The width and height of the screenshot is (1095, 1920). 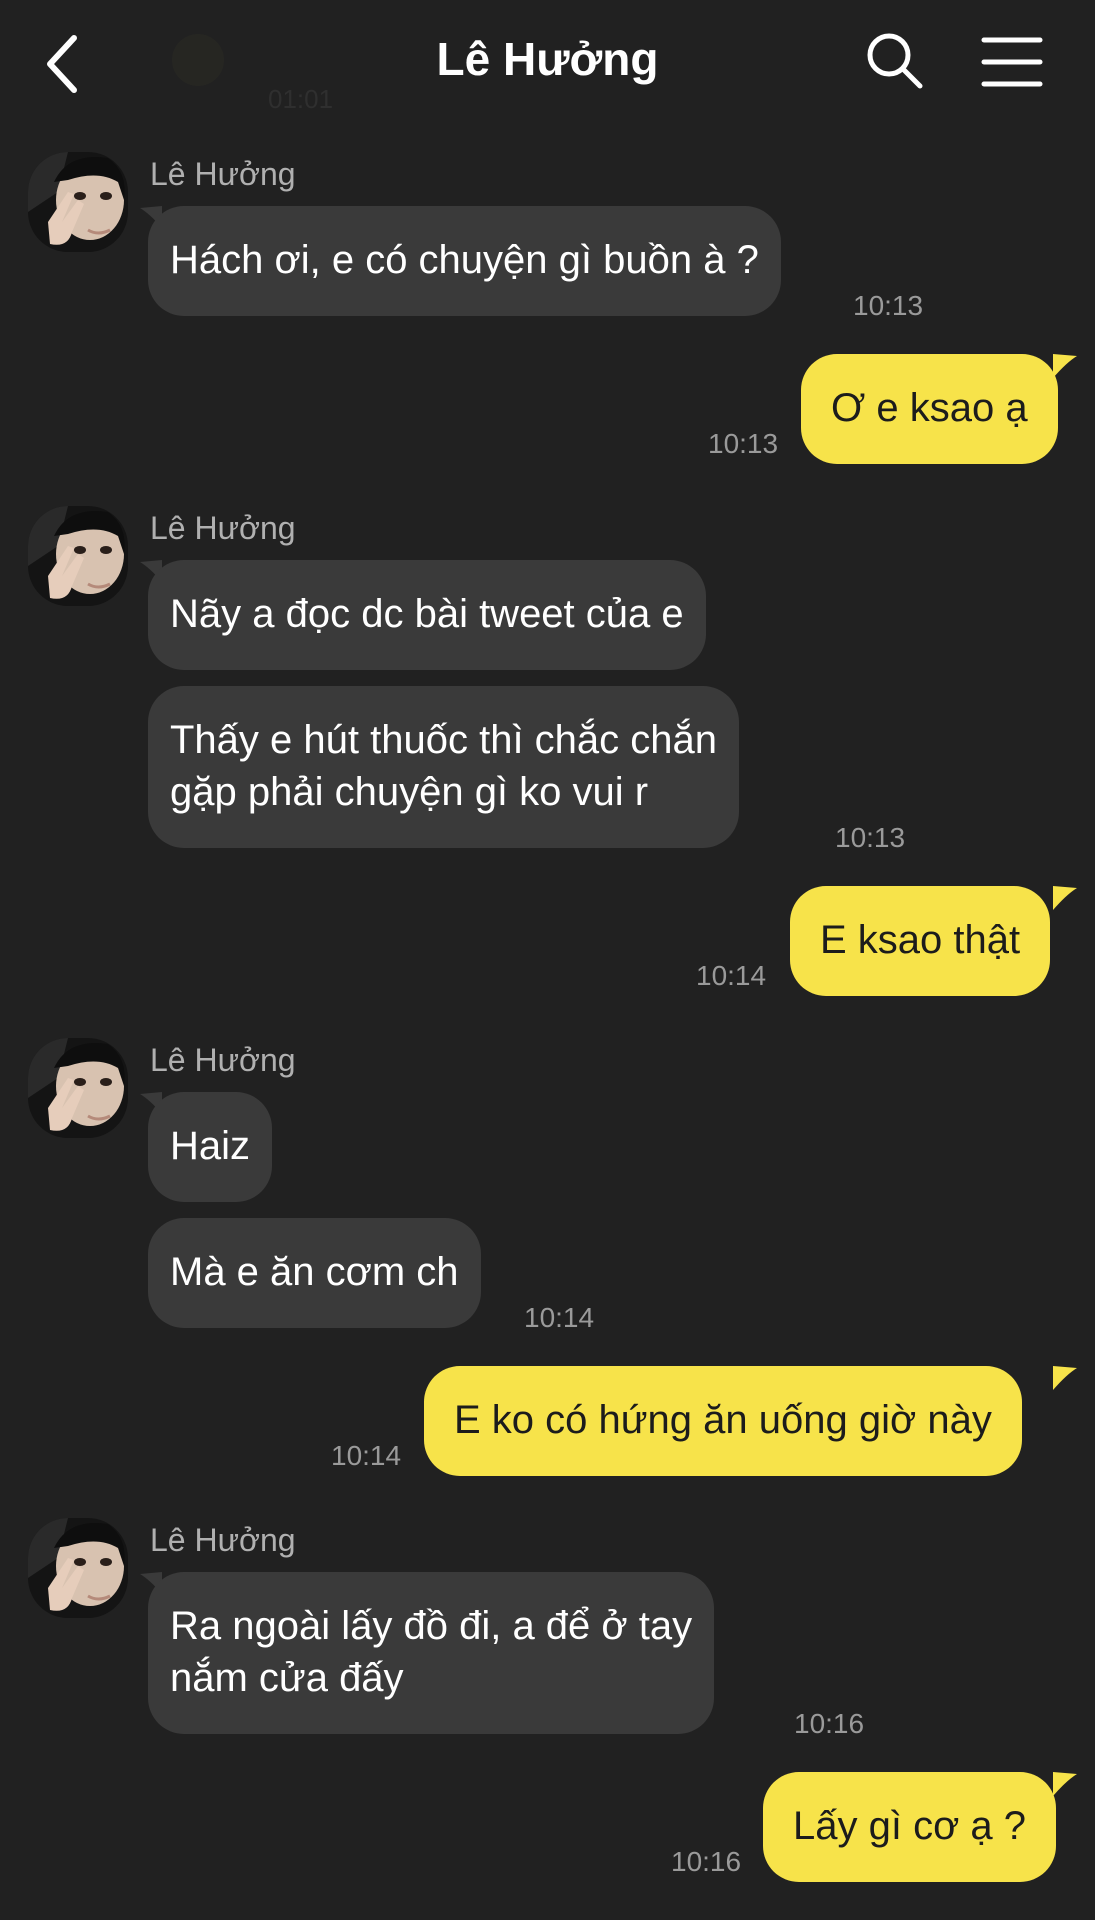 What do you see at coordinates (444, 740) in the screenshot?
I see `message-line: Thấy e hút thuốc thì chắc chắn` at bounding box center [444, 740].